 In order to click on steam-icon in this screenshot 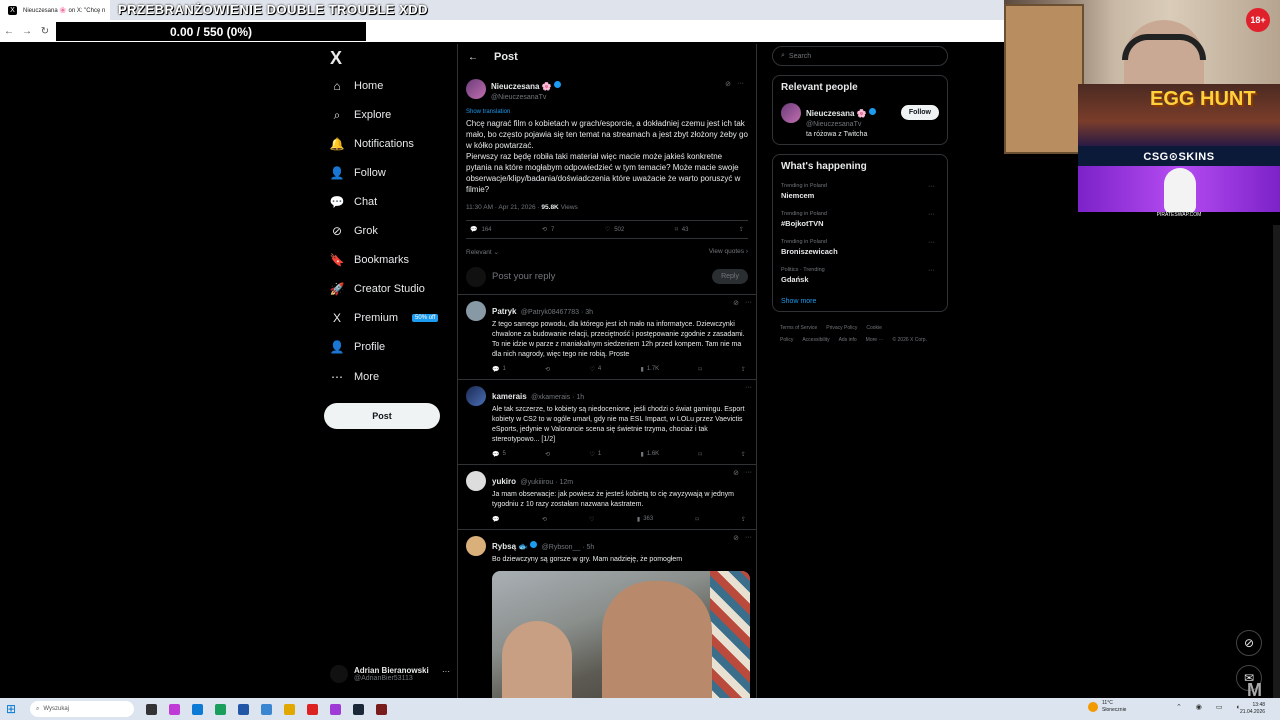, I will do `click(358, 709)`.